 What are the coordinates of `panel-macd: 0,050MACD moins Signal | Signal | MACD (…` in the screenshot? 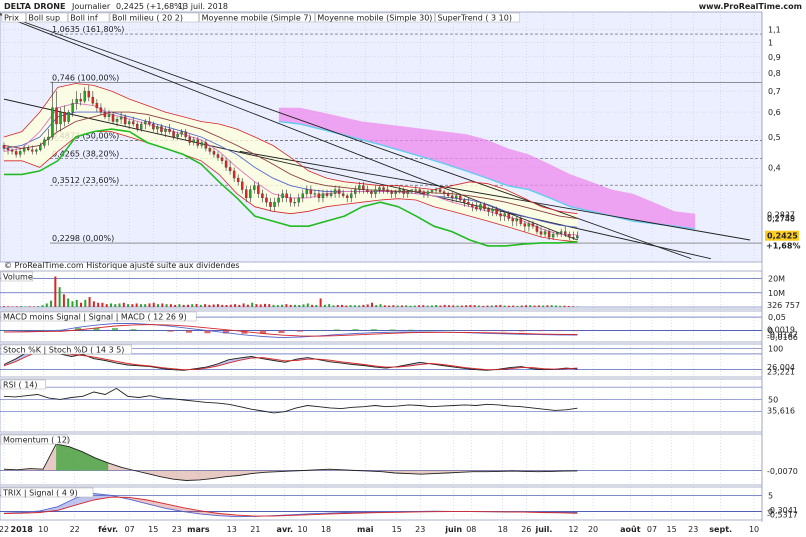 It's located at (399, 326).